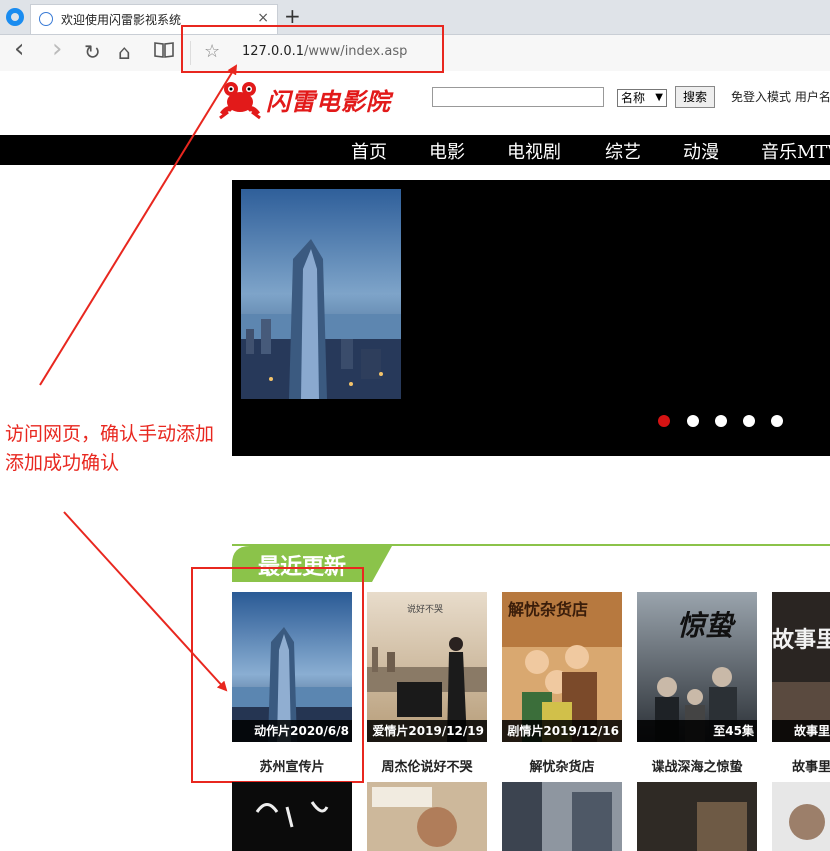 The width and height of the screenshot is (830, 851). I want to click on card-caption-2: 爱情片2019/12/19, so click(427, 731).